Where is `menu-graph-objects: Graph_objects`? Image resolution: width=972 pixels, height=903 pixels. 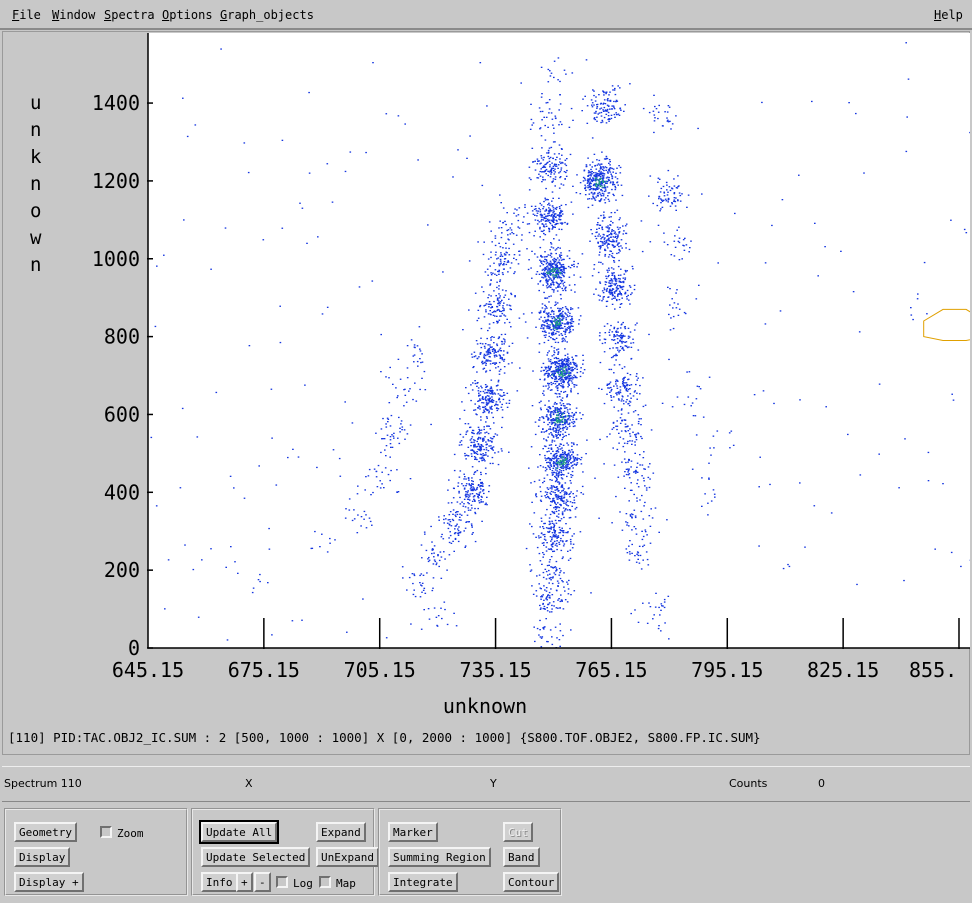
menu-graph-objects: Graph_objects is located at coordinates (267, 15).